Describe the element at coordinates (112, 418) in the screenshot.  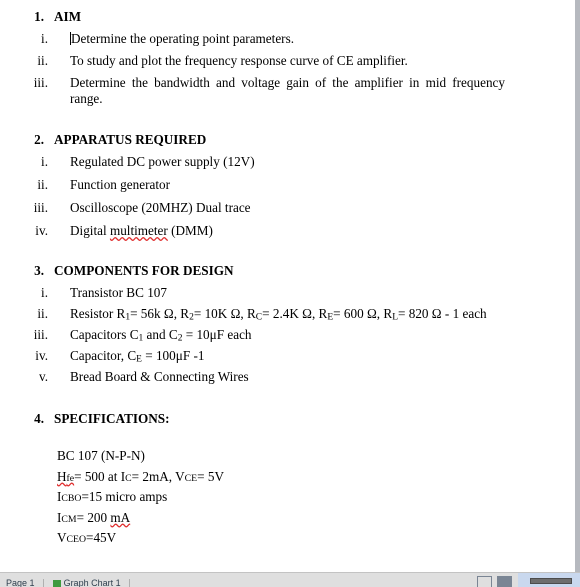
I see `section-title: SPECIFICATIONS:` at that location.